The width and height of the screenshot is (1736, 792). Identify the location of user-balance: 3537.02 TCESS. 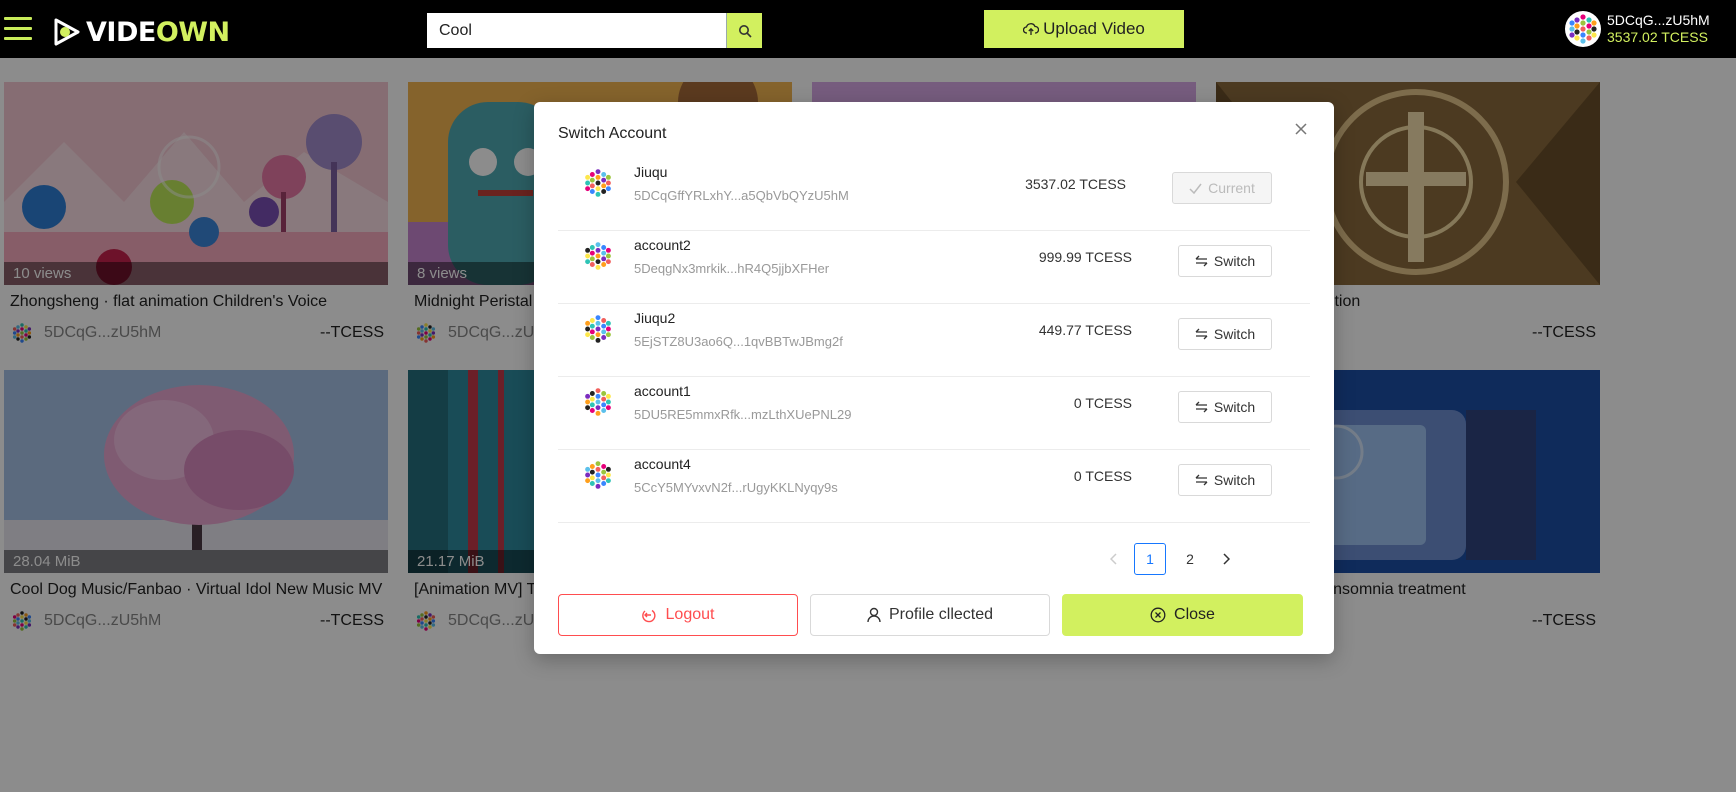
(1657, 37).